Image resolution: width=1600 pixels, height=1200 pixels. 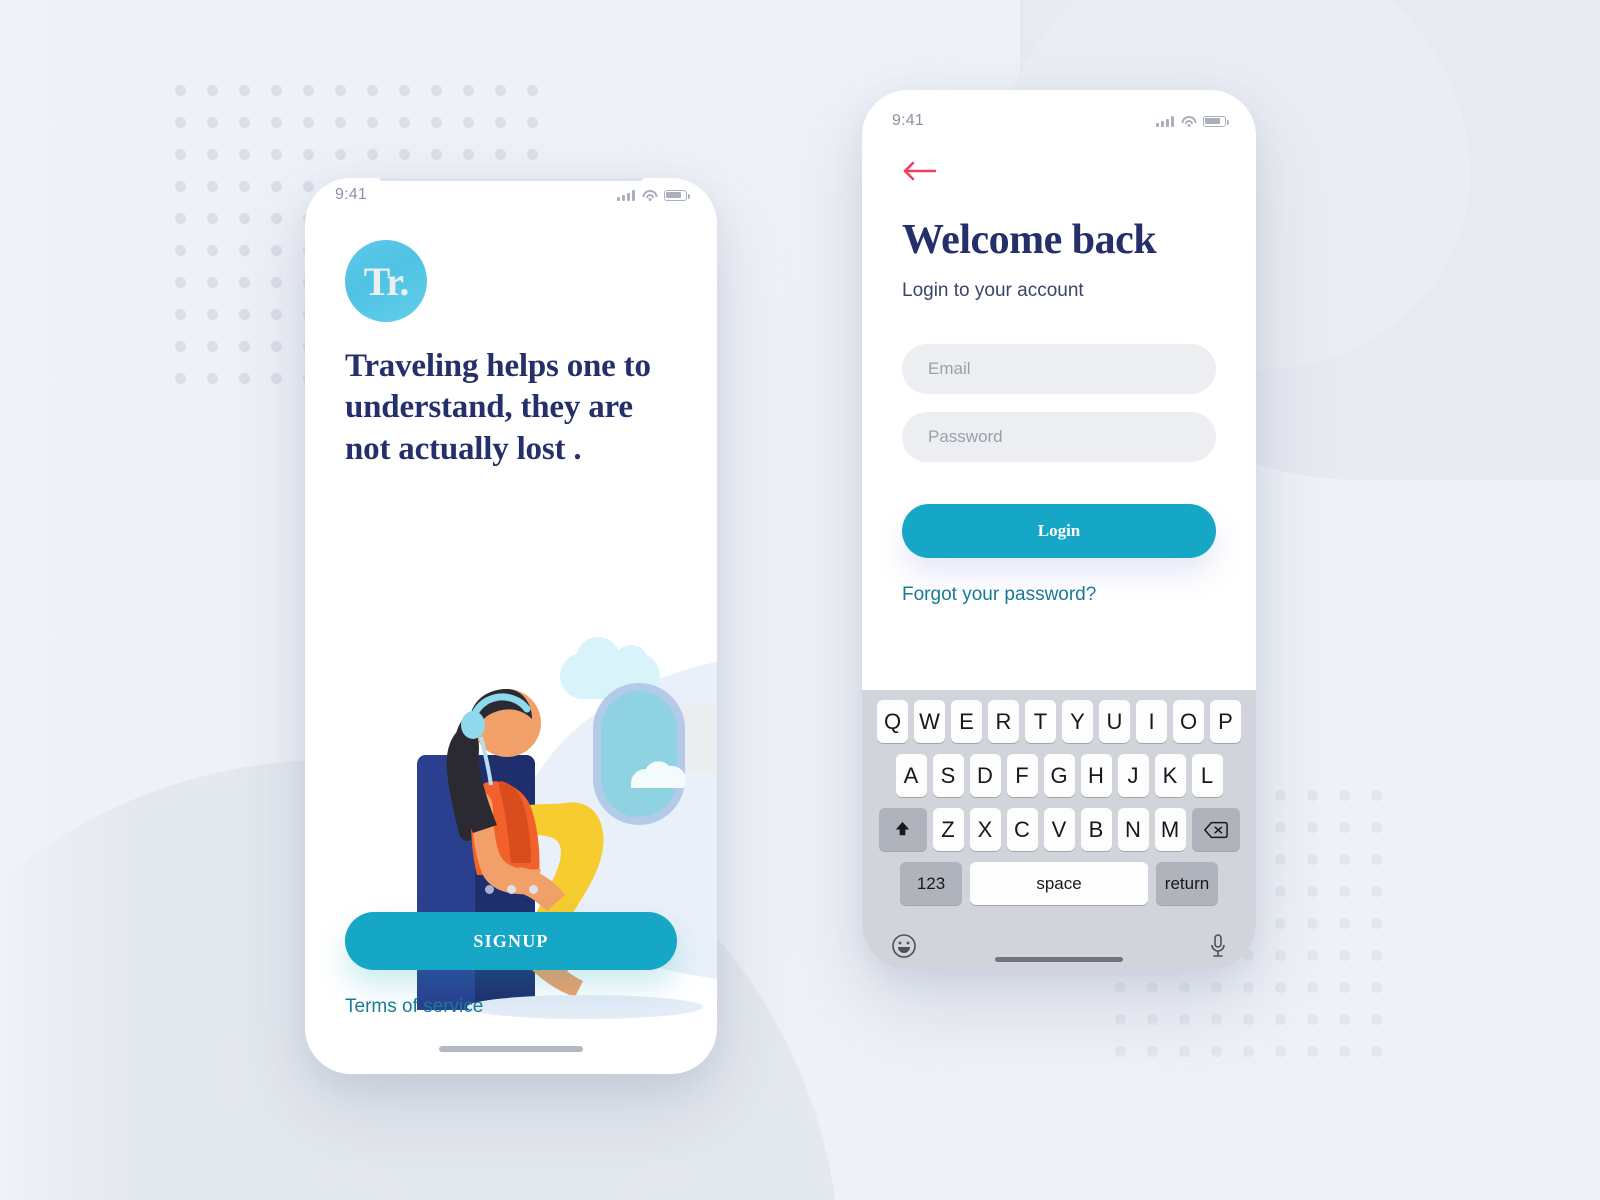 What do you see at coordinates (1003, 721) in the screenshot?
I see `key-r: R` at bounding box center [1003, 721].